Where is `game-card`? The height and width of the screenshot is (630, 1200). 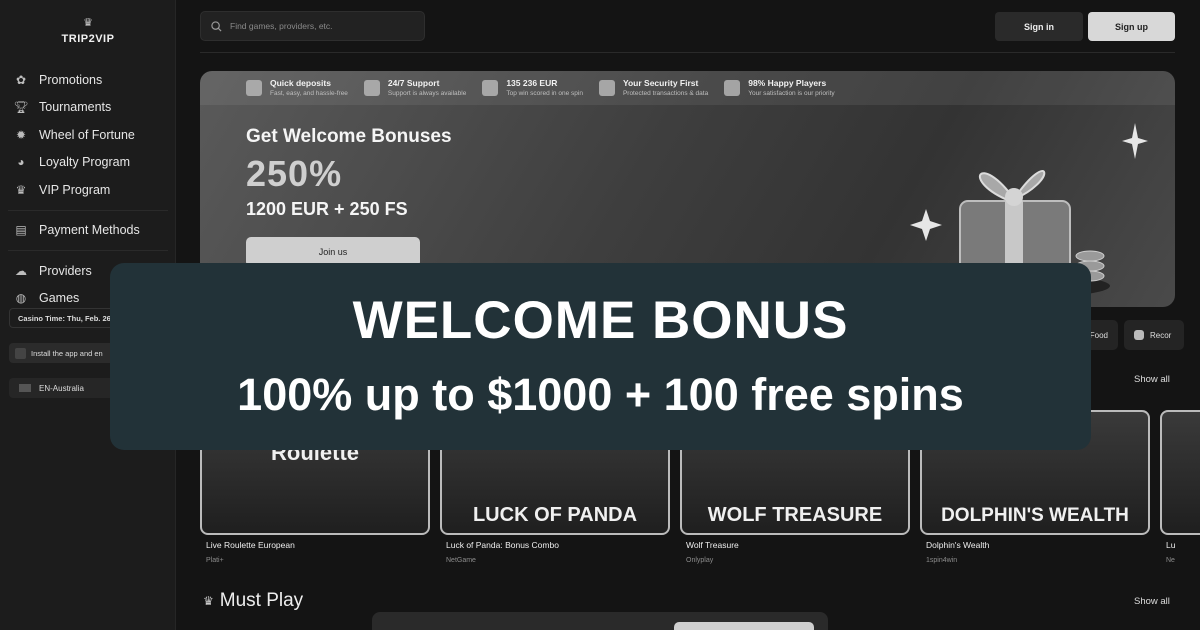 game-card is located at coordinates (1180, 472).